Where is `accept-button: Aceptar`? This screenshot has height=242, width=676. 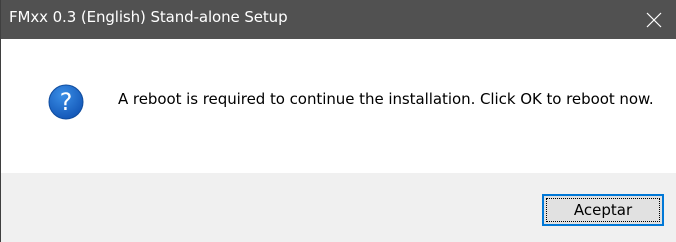
accept-button: Aceptar is located at coordinates (603, 210).